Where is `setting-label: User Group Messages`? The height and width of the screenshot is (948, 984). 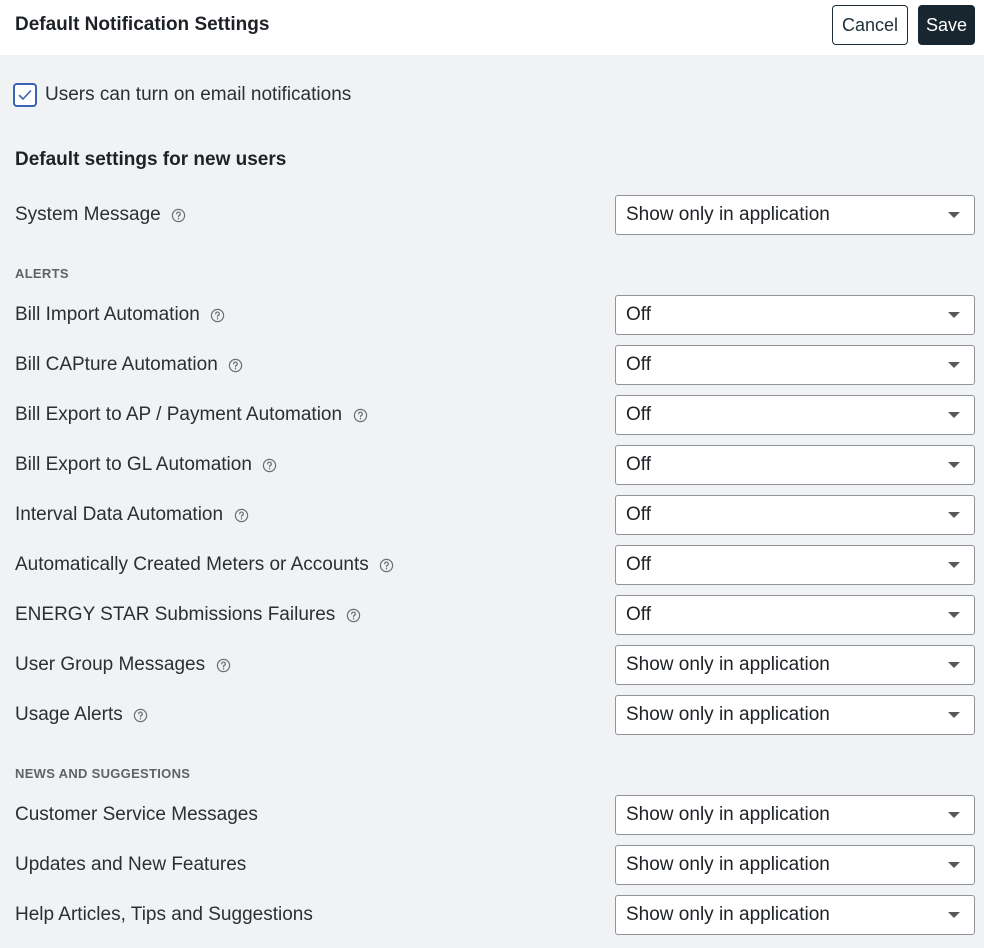 setting-label: User Group Messages is located at coordinates (110, 664).